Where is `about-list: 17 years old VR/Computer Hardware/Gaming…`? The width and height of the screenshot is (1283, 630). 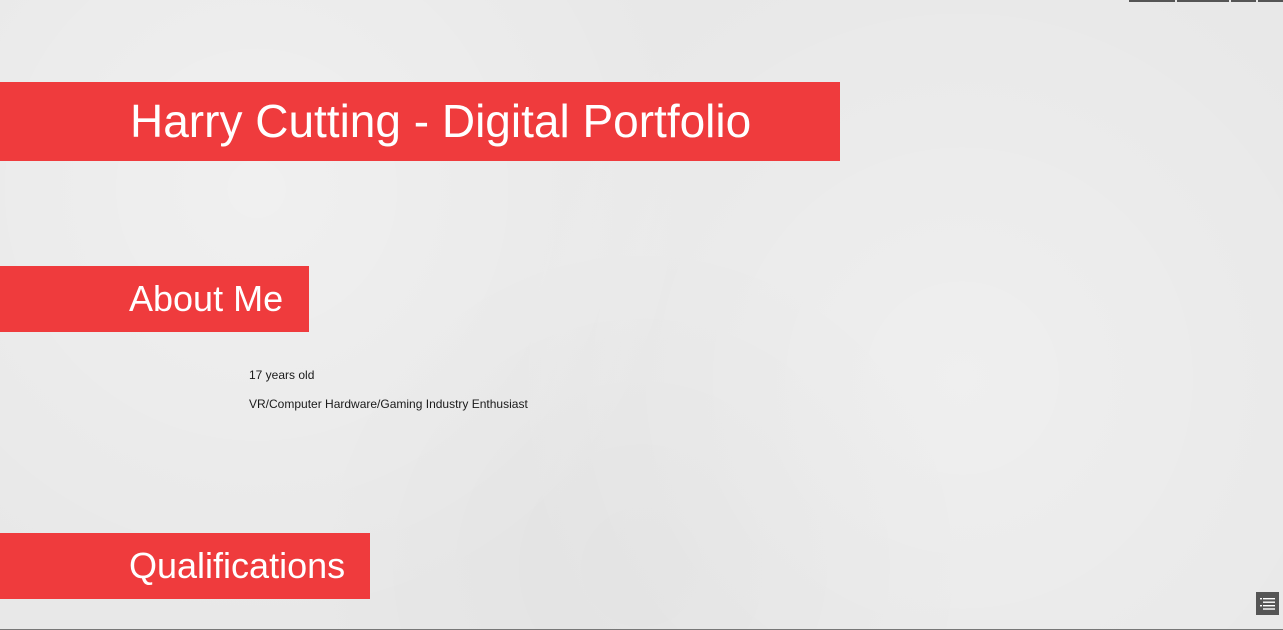 about-list: 17 years old VR/Computer Hardware/Gaming… is located at coordinates (388, 395).